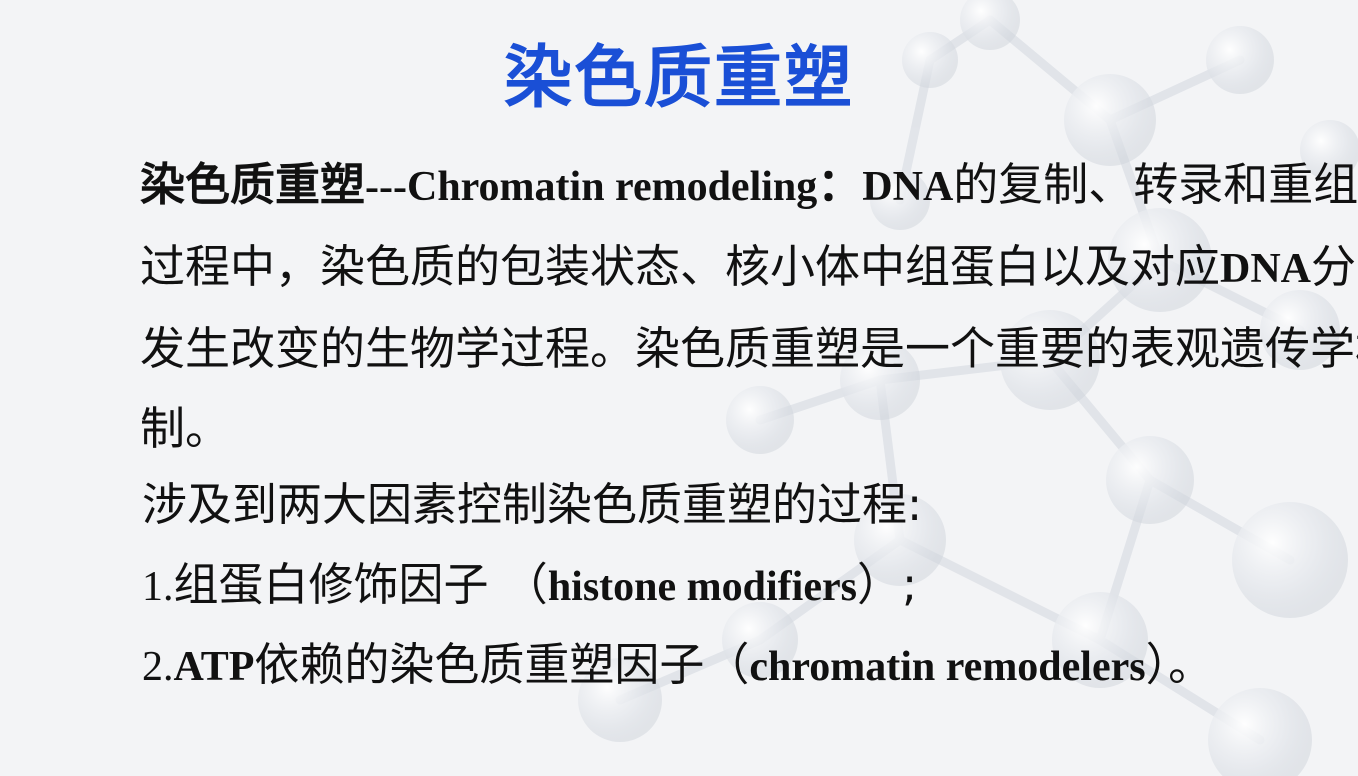 Image resolution: width=1358 pixels, height=776 pixels. Describe the element at coordinates (386, 187) in the screenshot. I see `definition-dashes: ---` at that location.